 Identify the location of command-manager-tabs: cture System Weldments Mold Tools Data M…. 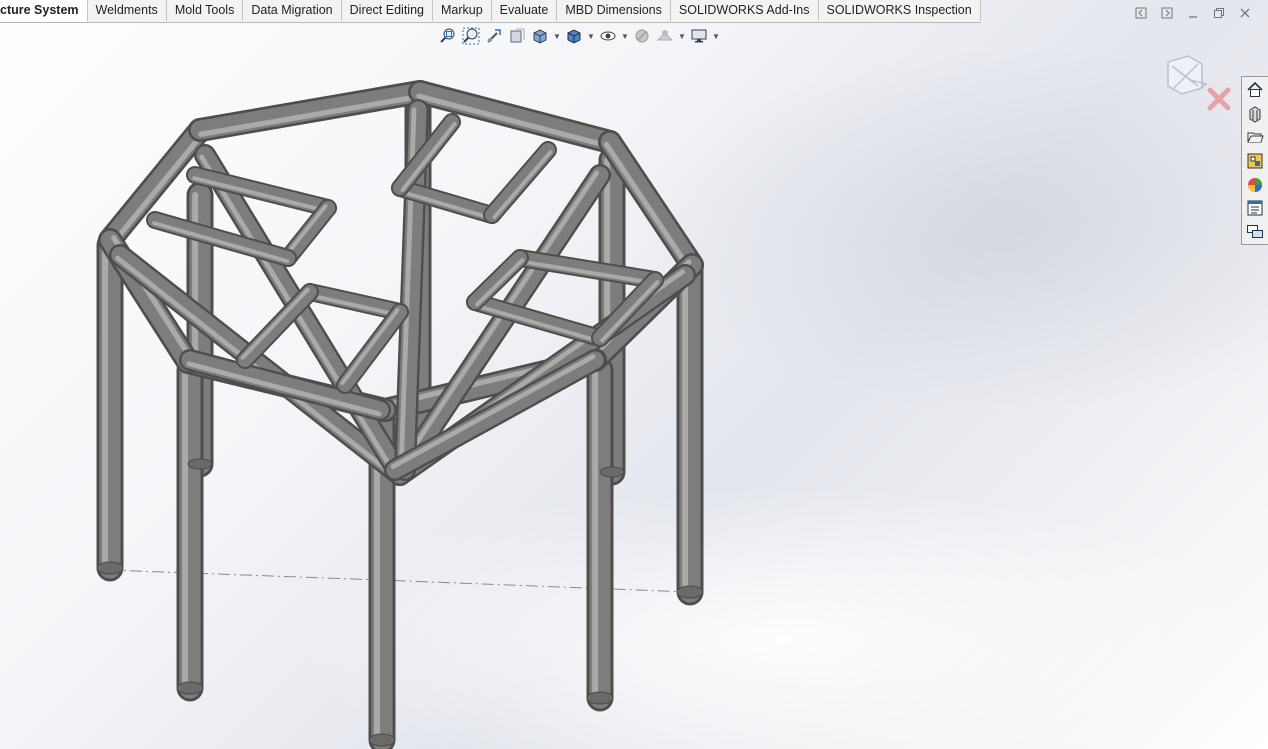
(490, 11).